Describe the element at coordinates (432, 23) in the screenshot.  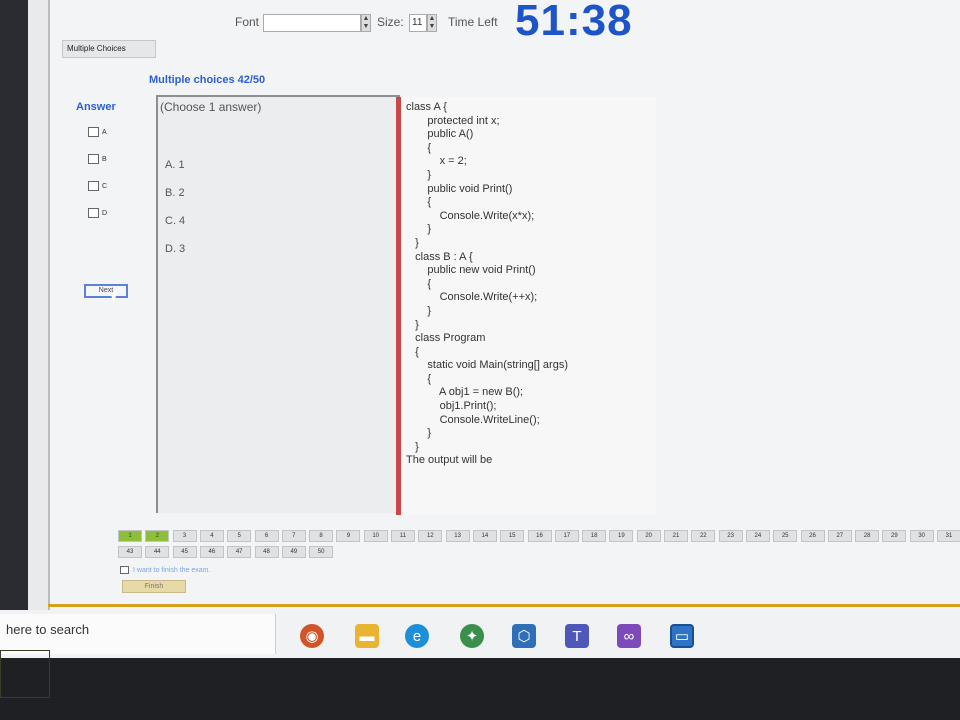
I see `size-spin-icon: ▲ ▼` at that location.